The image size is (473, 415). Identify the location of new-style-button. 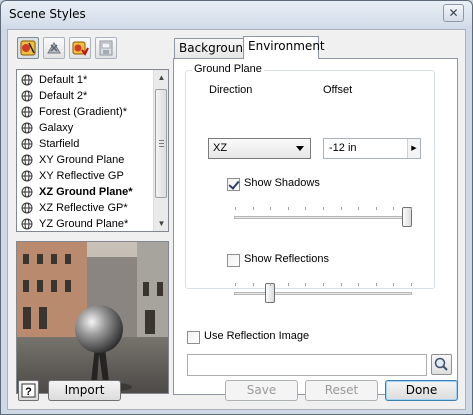
(28, 48).